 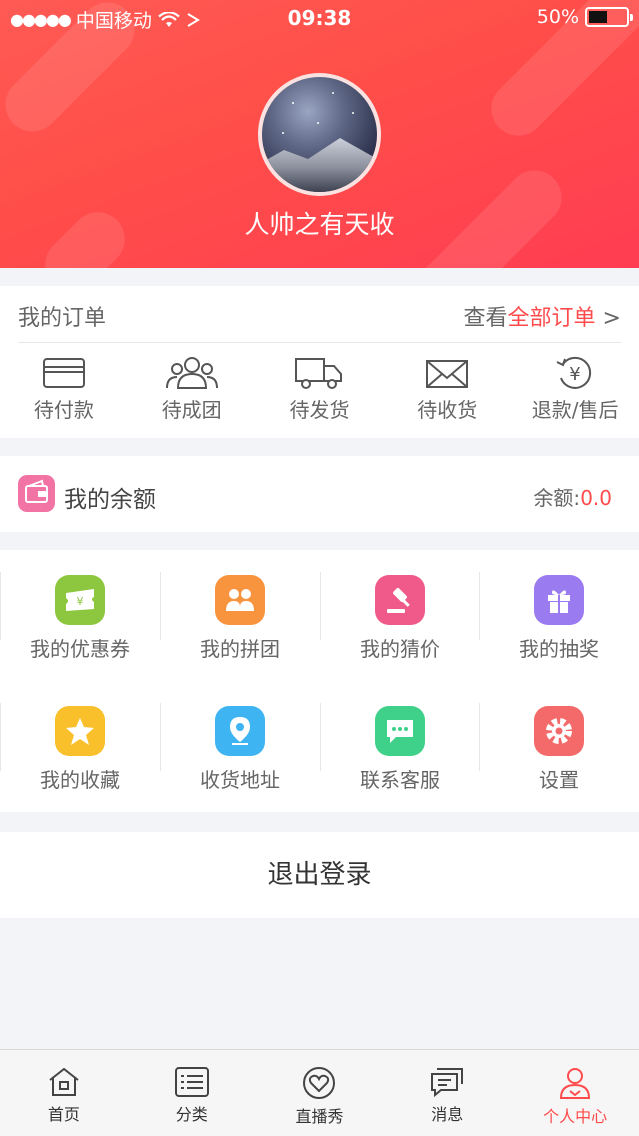 I want to click on person-icon, so click(x=575, y=1083).